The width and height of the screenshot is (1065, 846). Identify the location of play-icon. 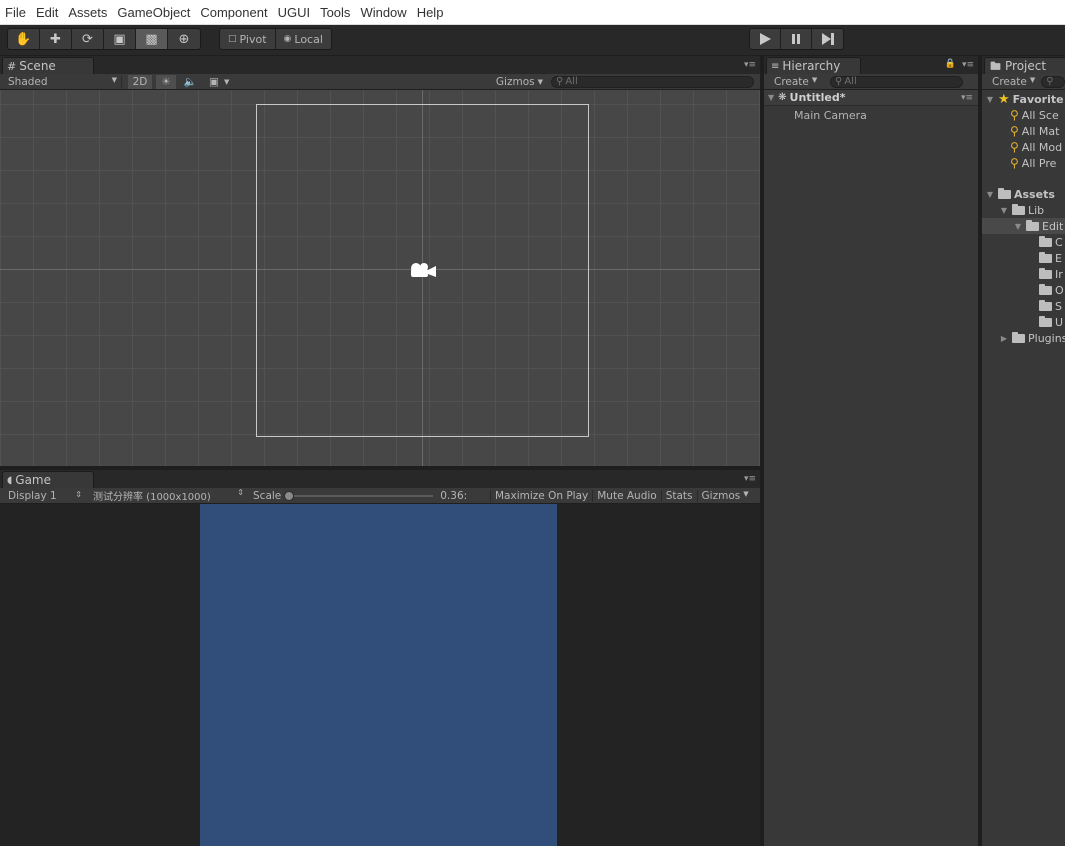
(765, 39).